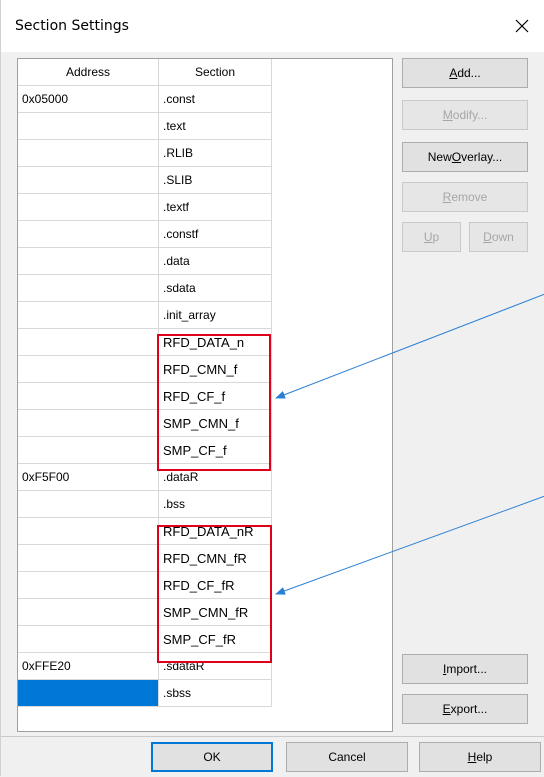 This screenshot has height=777, width=544. I want to click on section-cell: SMP_CF_fR, so click(215, 639).